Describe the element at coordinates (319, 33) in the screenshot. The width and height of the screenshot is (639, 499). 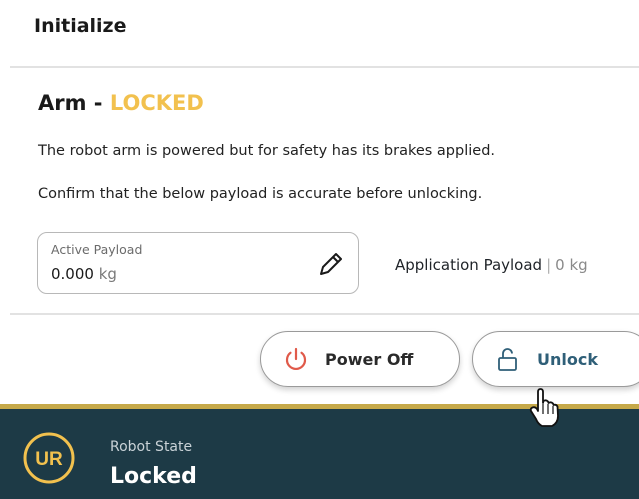
I see `header-bar: Initialize` at that location.